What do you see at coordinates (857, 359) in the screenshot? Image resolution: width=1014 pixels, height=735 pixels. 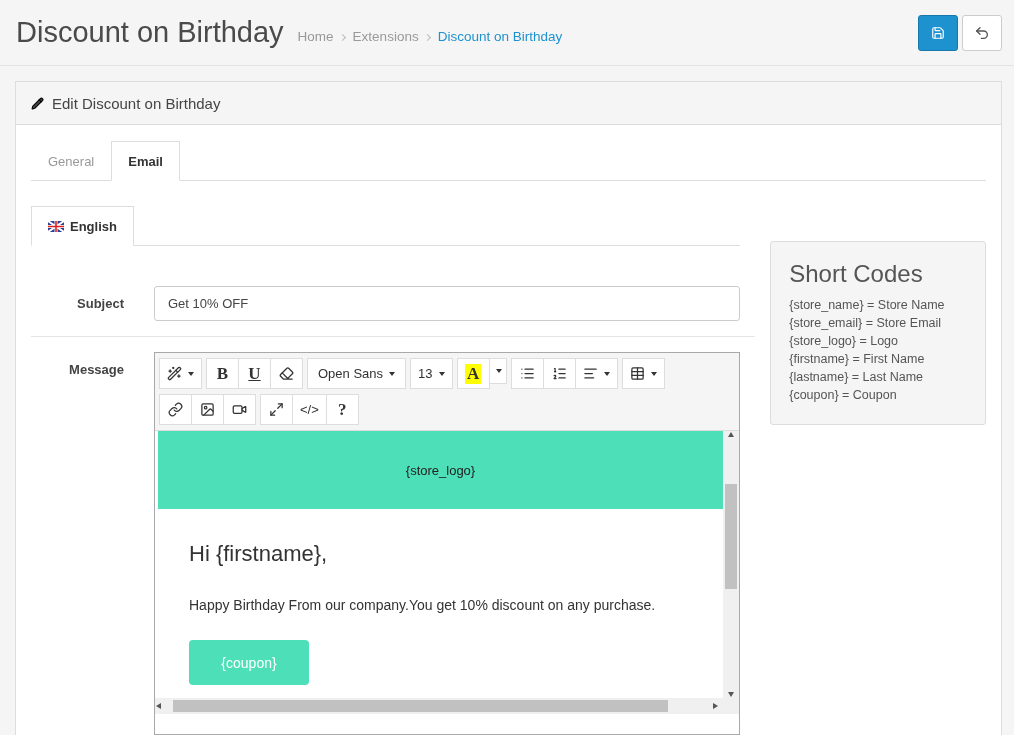 I see `short-code-line: {firstname} = First Name` at bounding box center [857, 359].